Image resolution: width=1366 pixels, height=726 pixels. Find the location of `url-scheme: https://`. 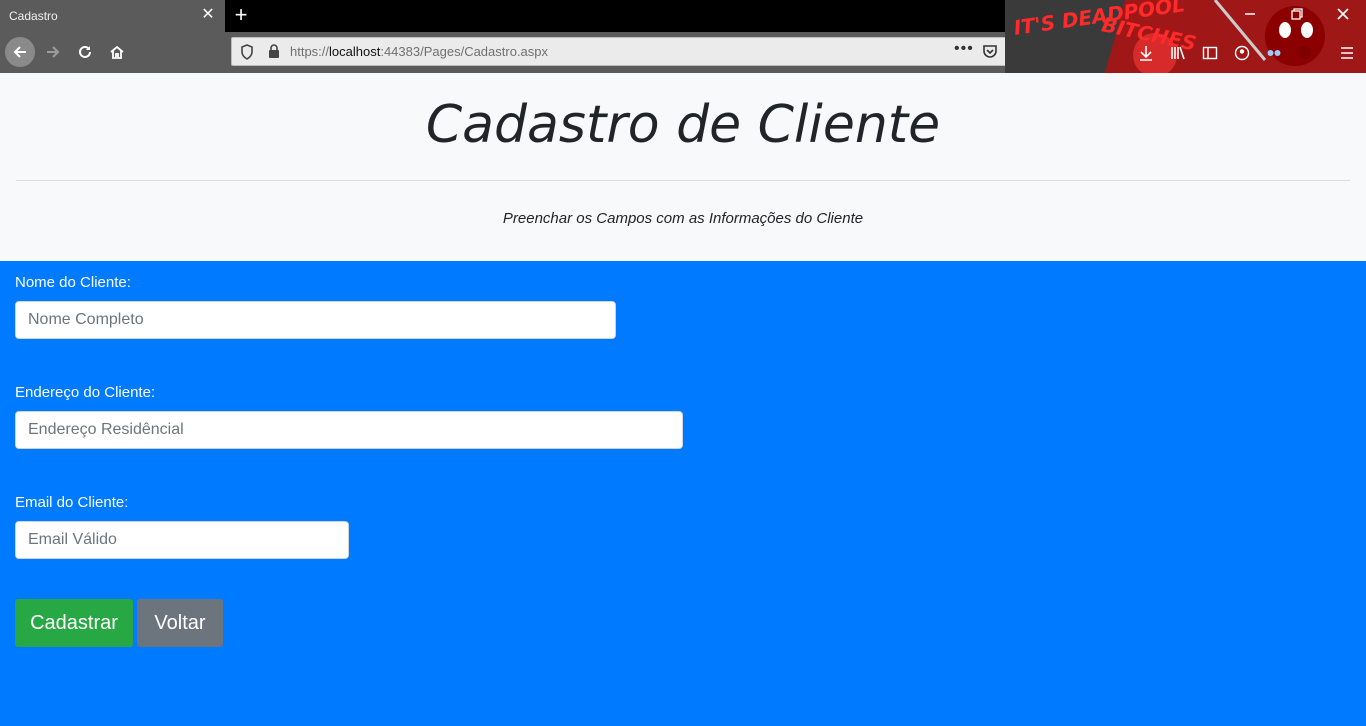

url-scheme: https:// is located at coordinates (310, 51).